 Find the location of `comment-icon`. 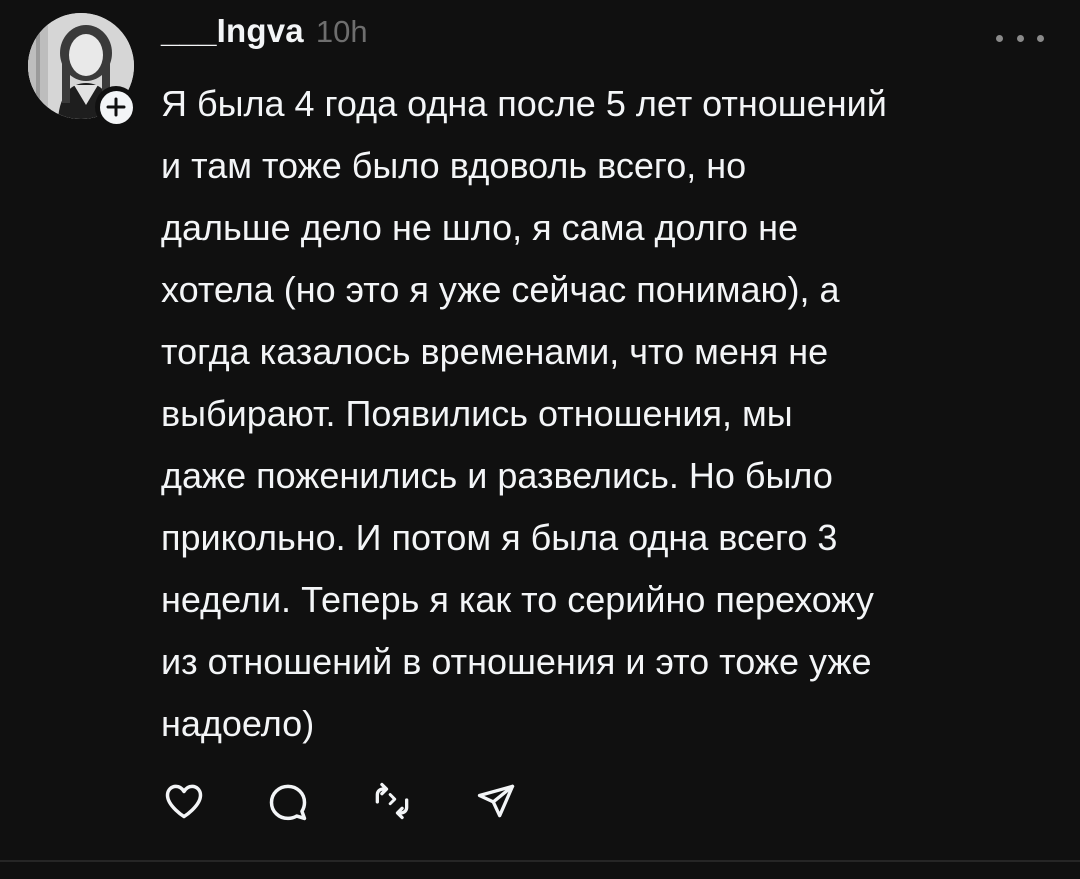

comment-icon is located at coordinates (288, 802).